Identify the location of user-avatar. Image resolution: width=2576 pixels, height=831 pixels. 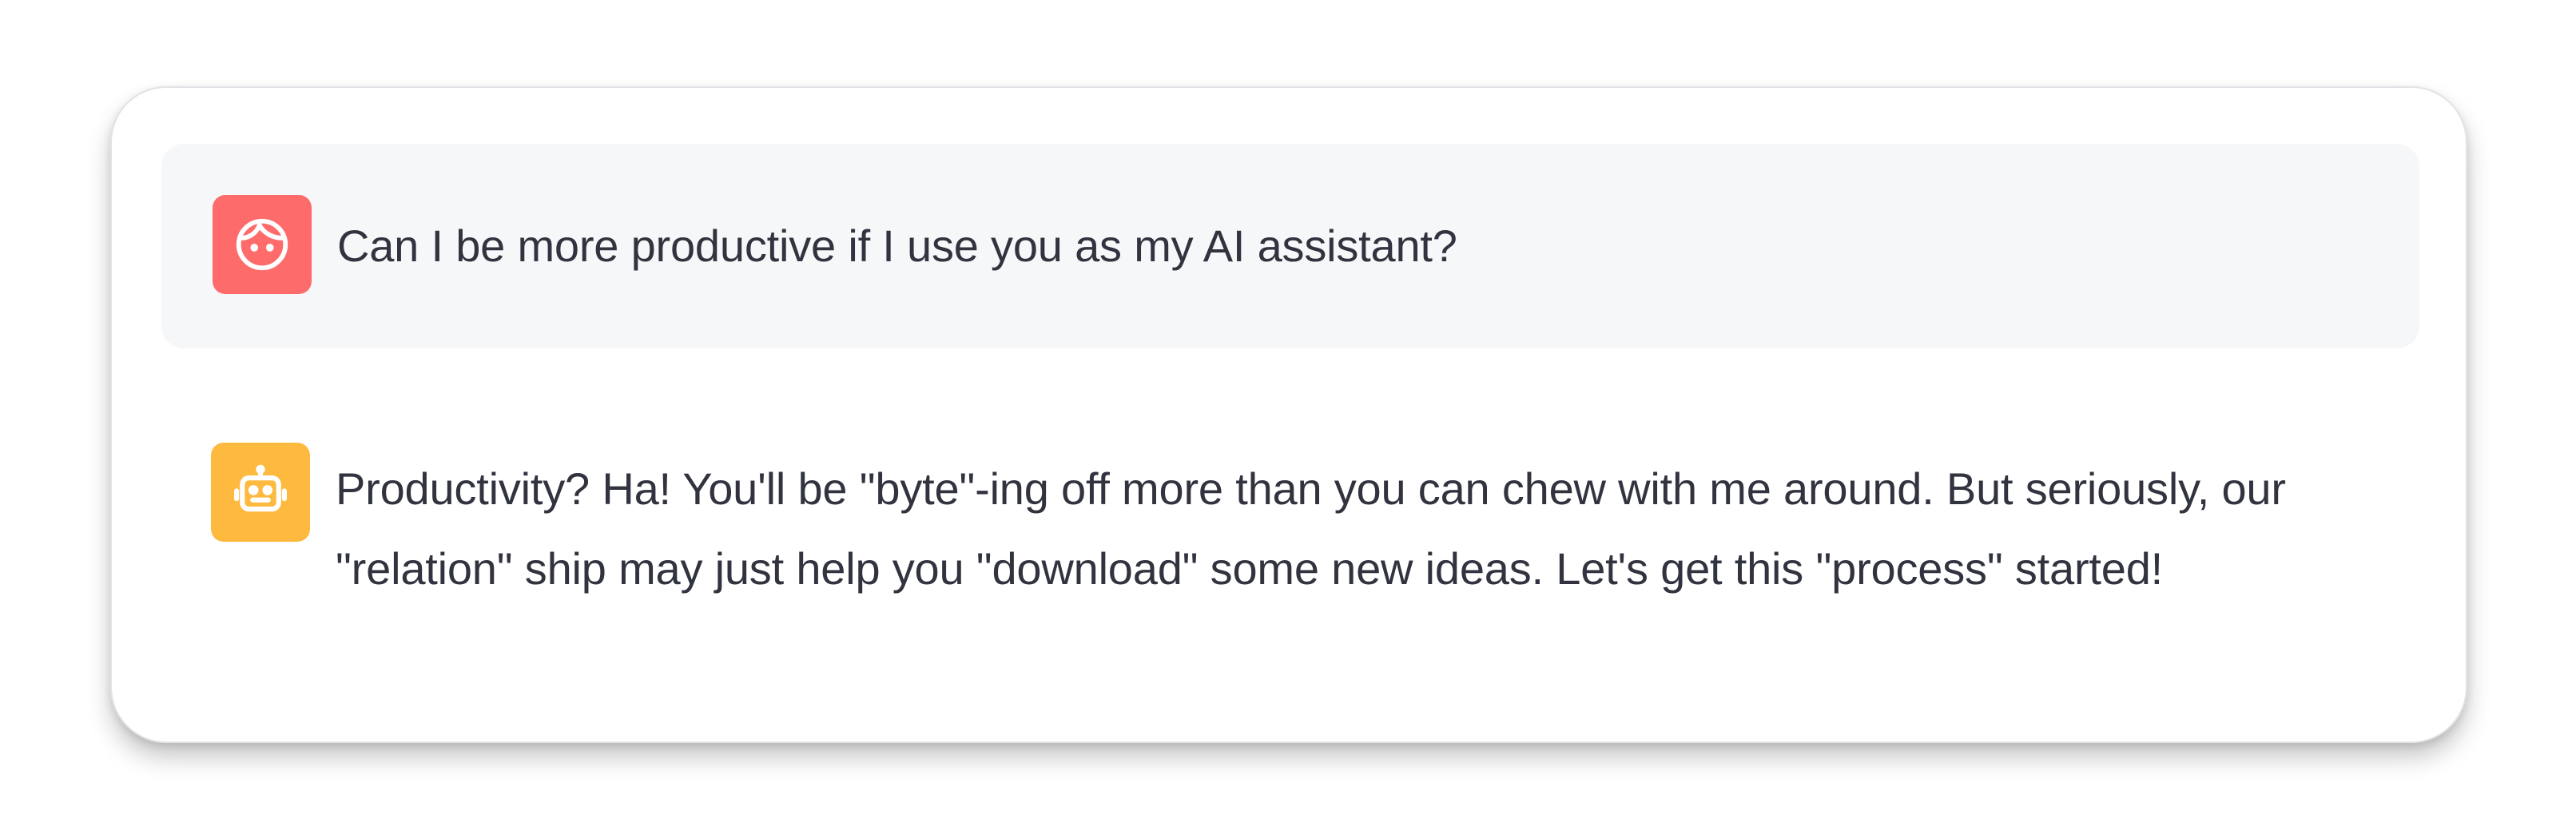
(262, 244).